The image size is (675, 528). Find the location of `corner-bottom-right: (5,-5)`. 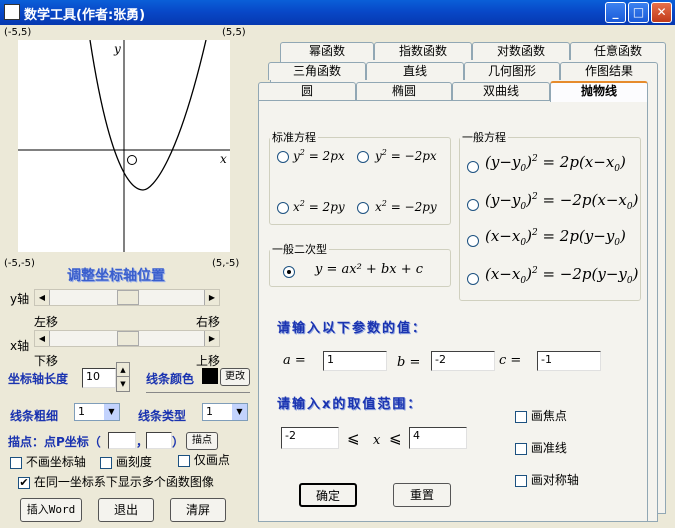

corner-bottom-right: (5,-5) is located at coordinates (226, 263).